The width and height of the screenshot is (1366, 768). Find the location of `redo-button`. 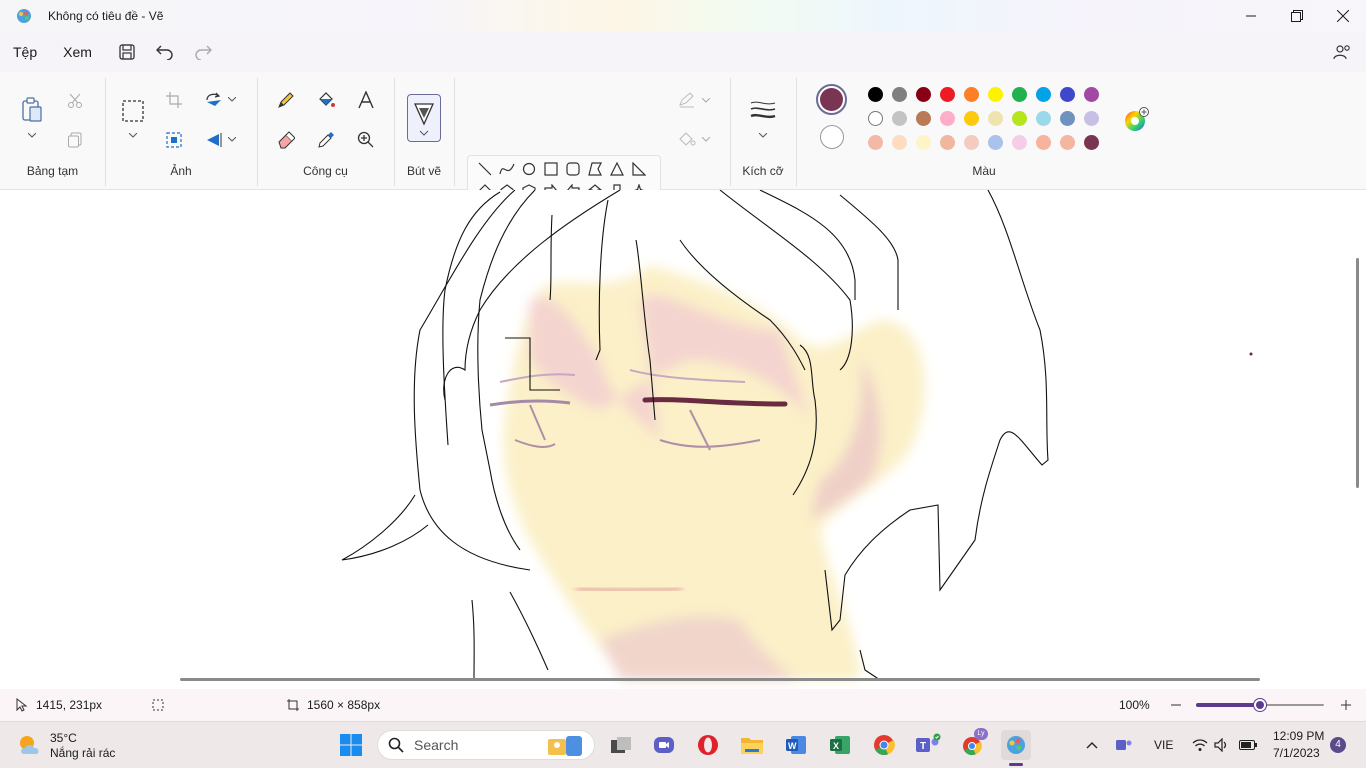

redo-button is located at coordinates (203, 52).